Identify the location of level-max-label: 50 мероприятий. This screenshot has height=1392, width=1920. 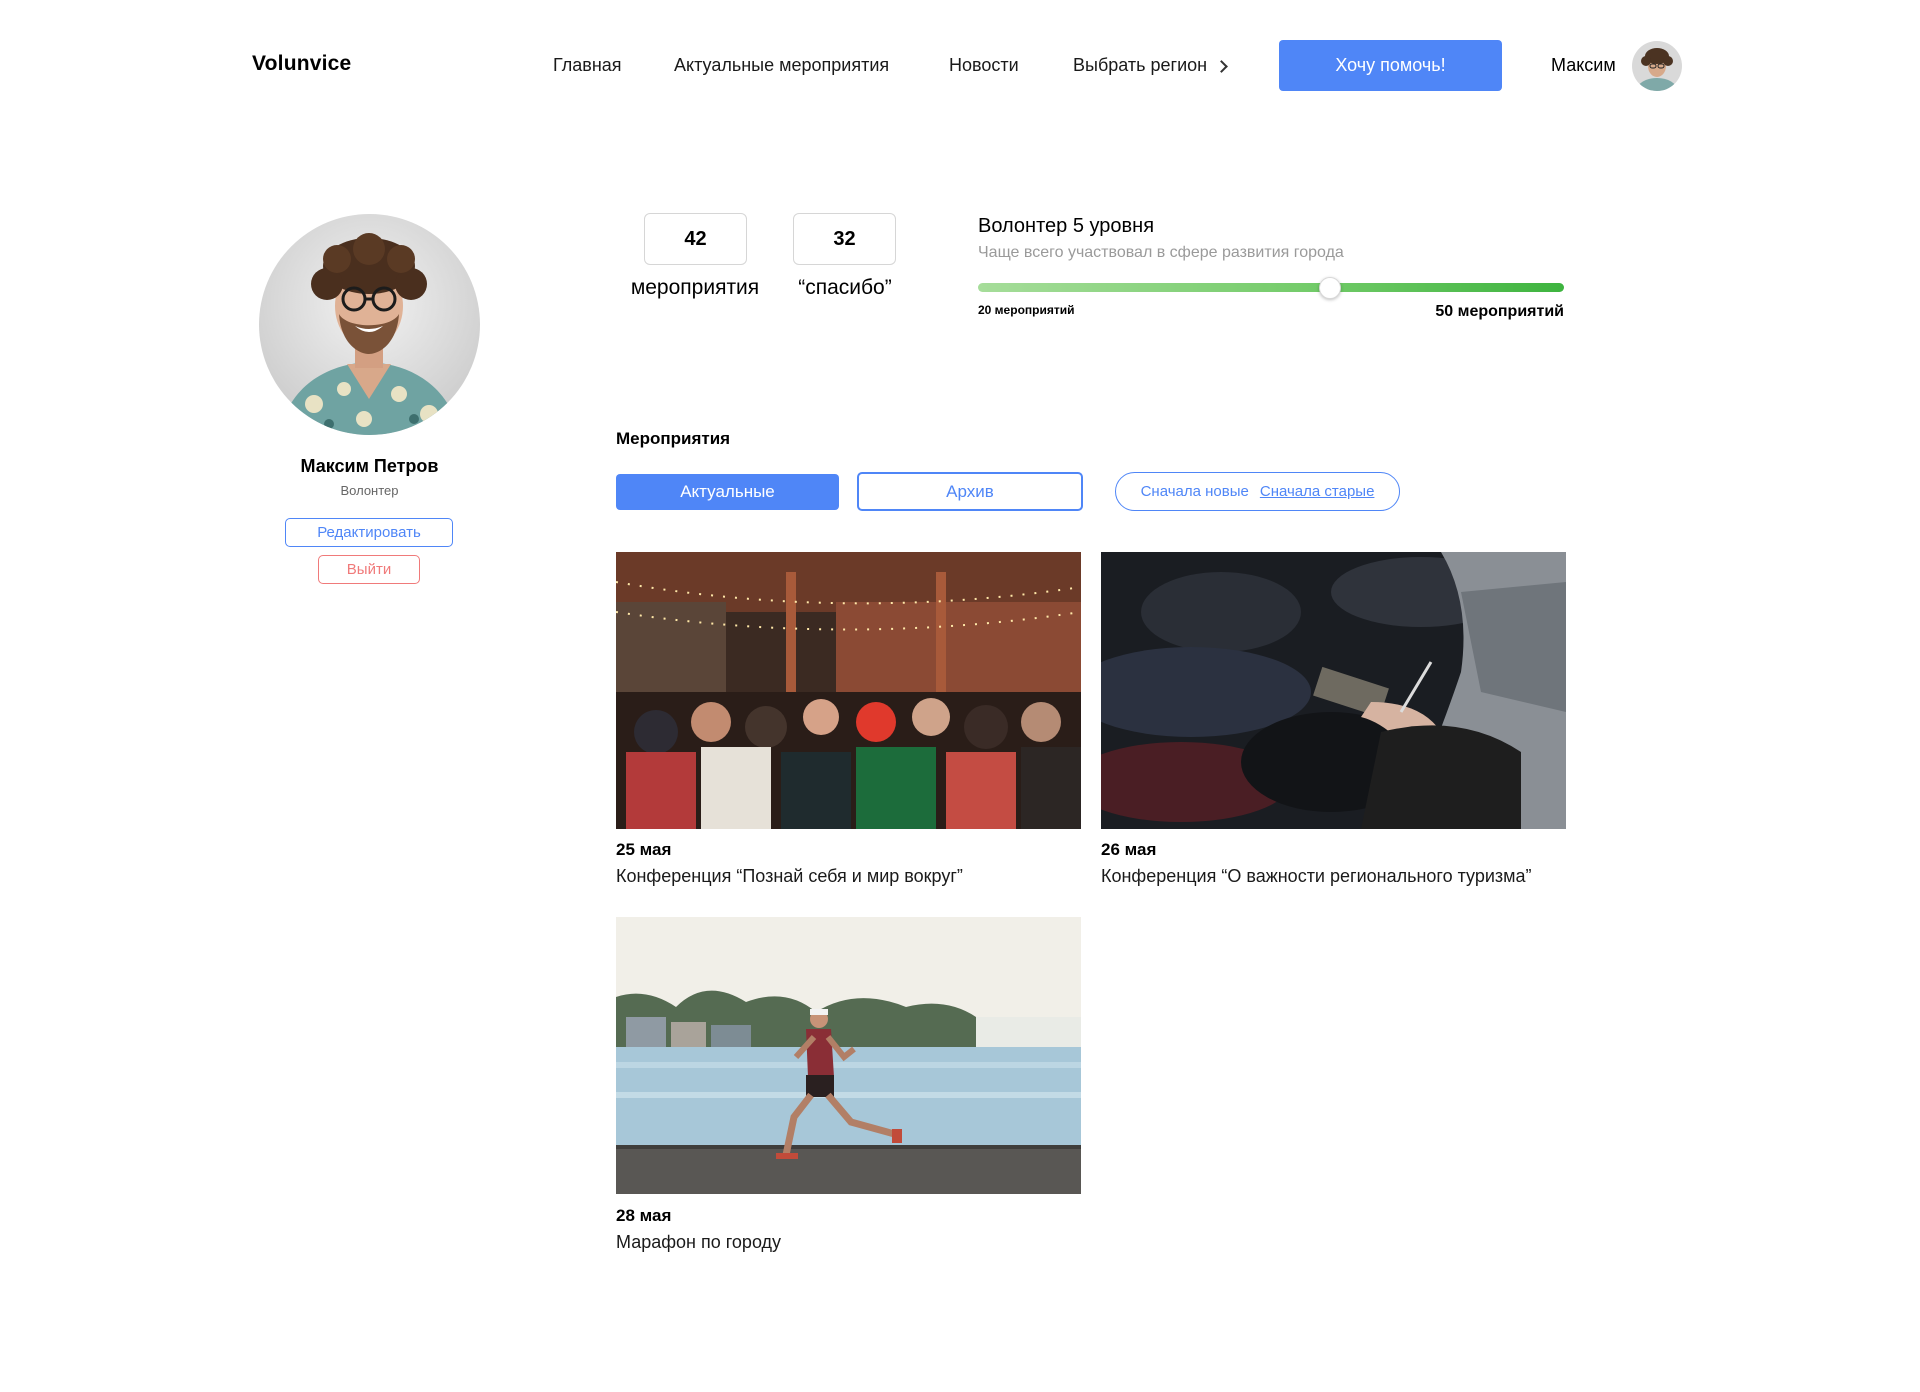
(1499, 311).